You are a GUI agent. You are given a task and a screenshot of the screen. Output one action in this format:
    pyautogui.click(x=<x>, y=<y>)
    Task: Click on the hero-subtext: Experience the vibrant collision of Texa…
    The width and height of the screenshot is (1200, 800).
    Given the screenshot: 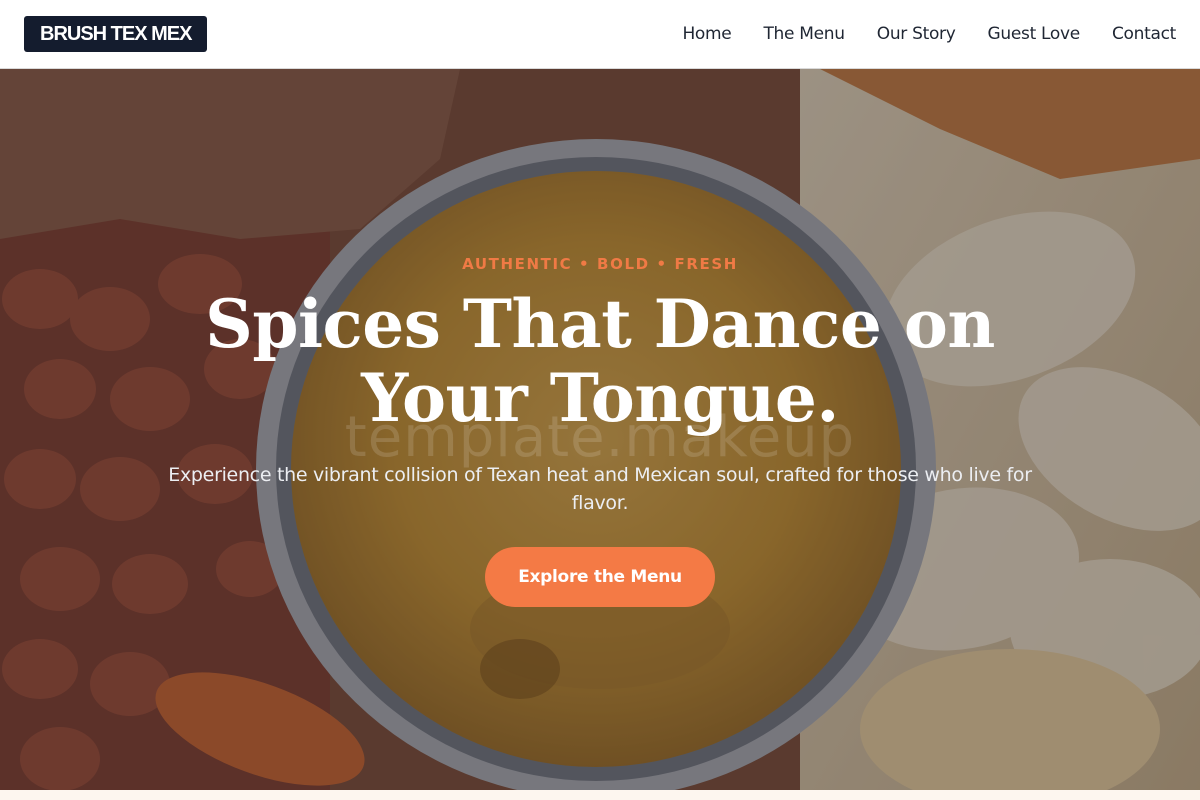 What is the action you would take?
    pyautogui.click(x=600, y=489)
    